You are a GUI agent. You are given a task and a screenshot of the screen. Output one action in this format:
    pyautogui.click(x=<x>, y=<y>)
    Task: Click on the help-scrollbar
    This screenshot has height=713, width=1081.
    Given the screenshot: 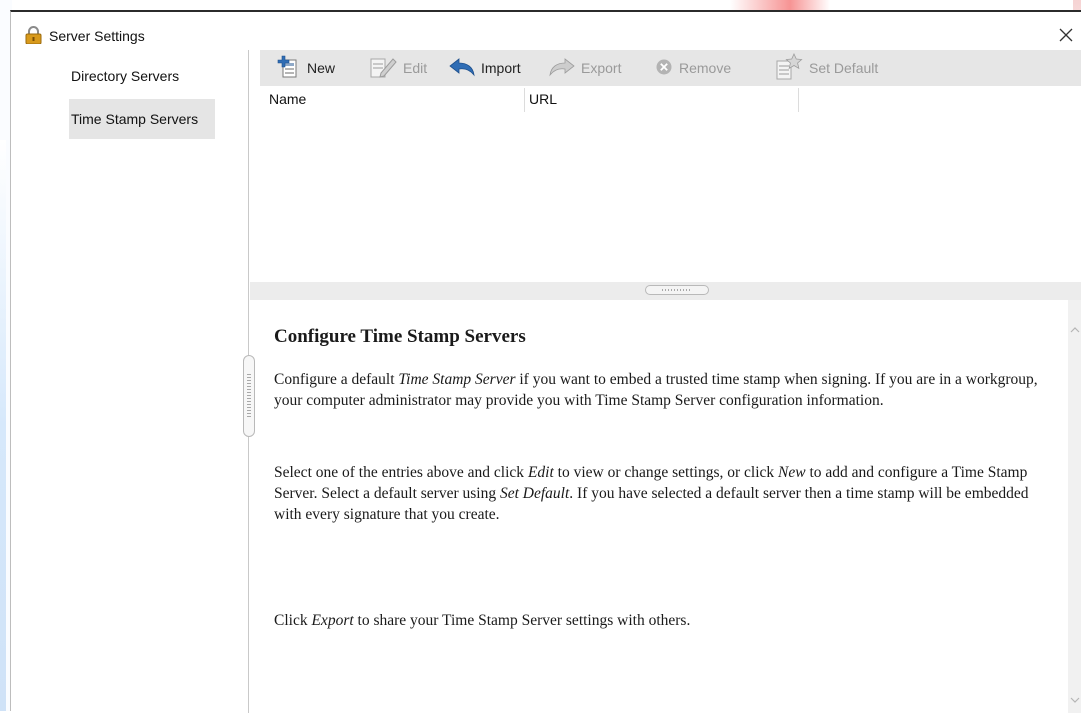 What is the action you would take?
    pyautogui.click(x=1074, y=506)
    